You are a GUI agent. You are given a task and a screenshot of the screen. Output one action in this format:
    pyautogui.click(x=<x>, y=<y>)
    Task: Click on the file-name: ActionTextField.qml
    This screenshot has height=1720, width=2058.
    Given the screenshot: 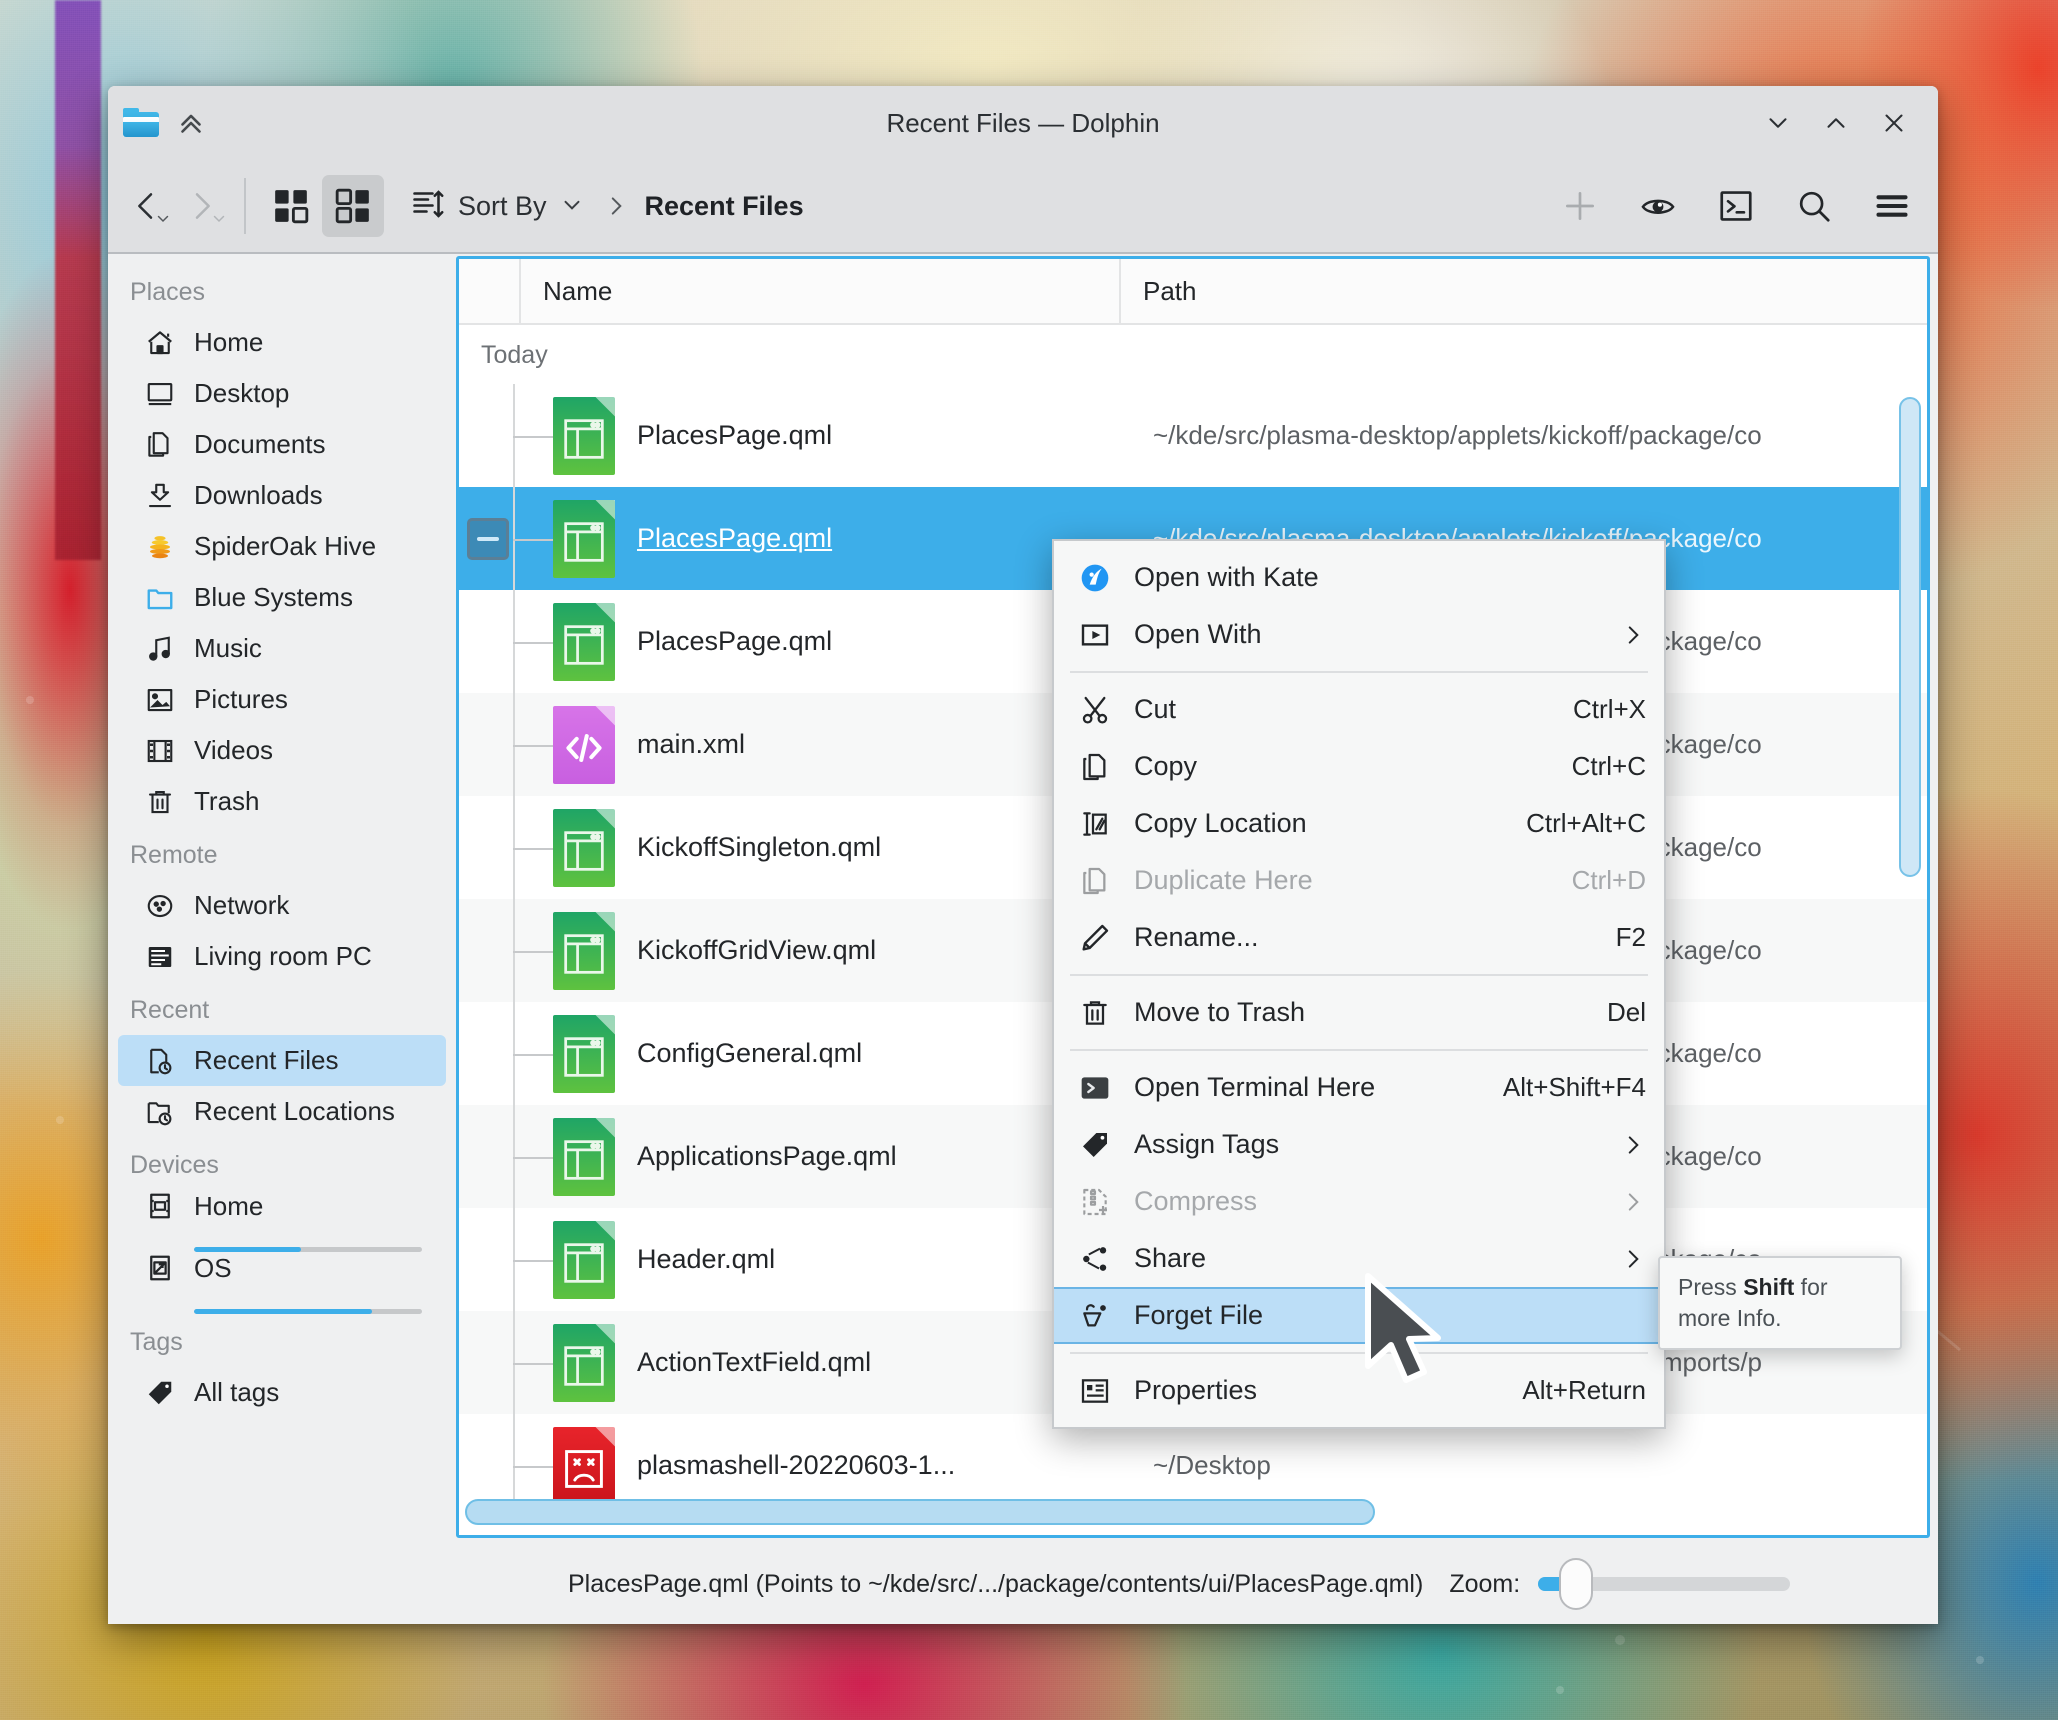 What is the action you would take?
    pyautogui.click(x=754, y=1362)
    